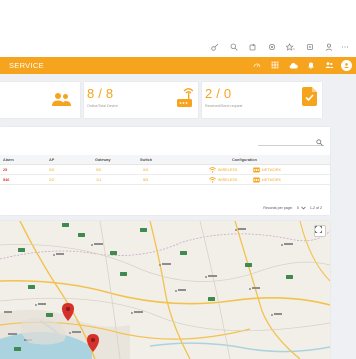  I want to click on table-row: 25 0/0 0/0 0/0 WIRELESS NETWORK, so click(165, 170).